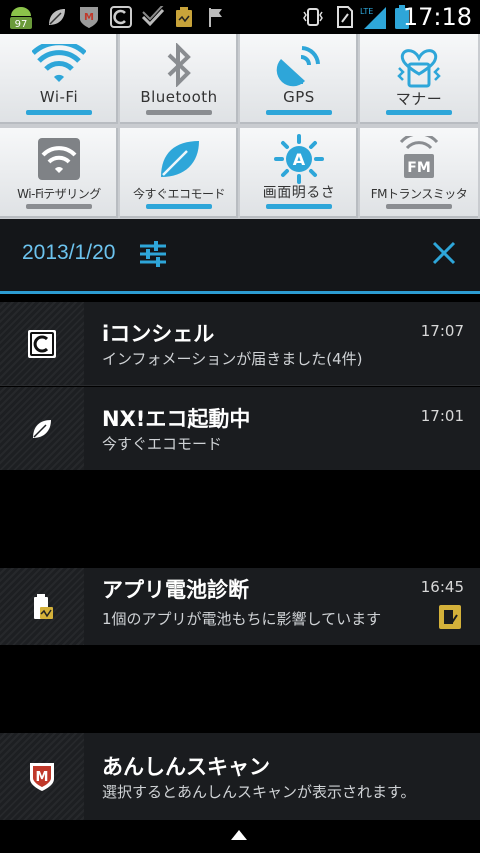 The height and width of the screenshot is (853, 480). I want to click on notification-title: アプリ電池診断, so click(175, 590).